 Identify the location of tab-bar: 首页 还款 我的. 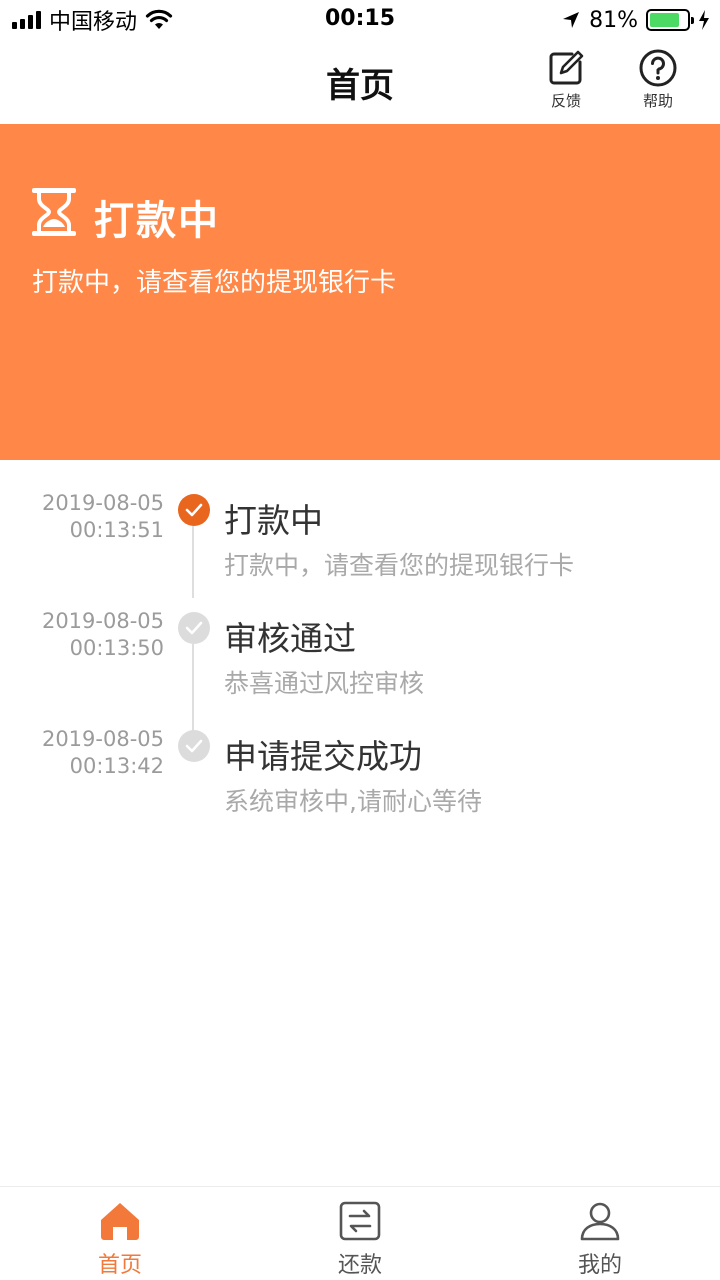
(360, 1233).